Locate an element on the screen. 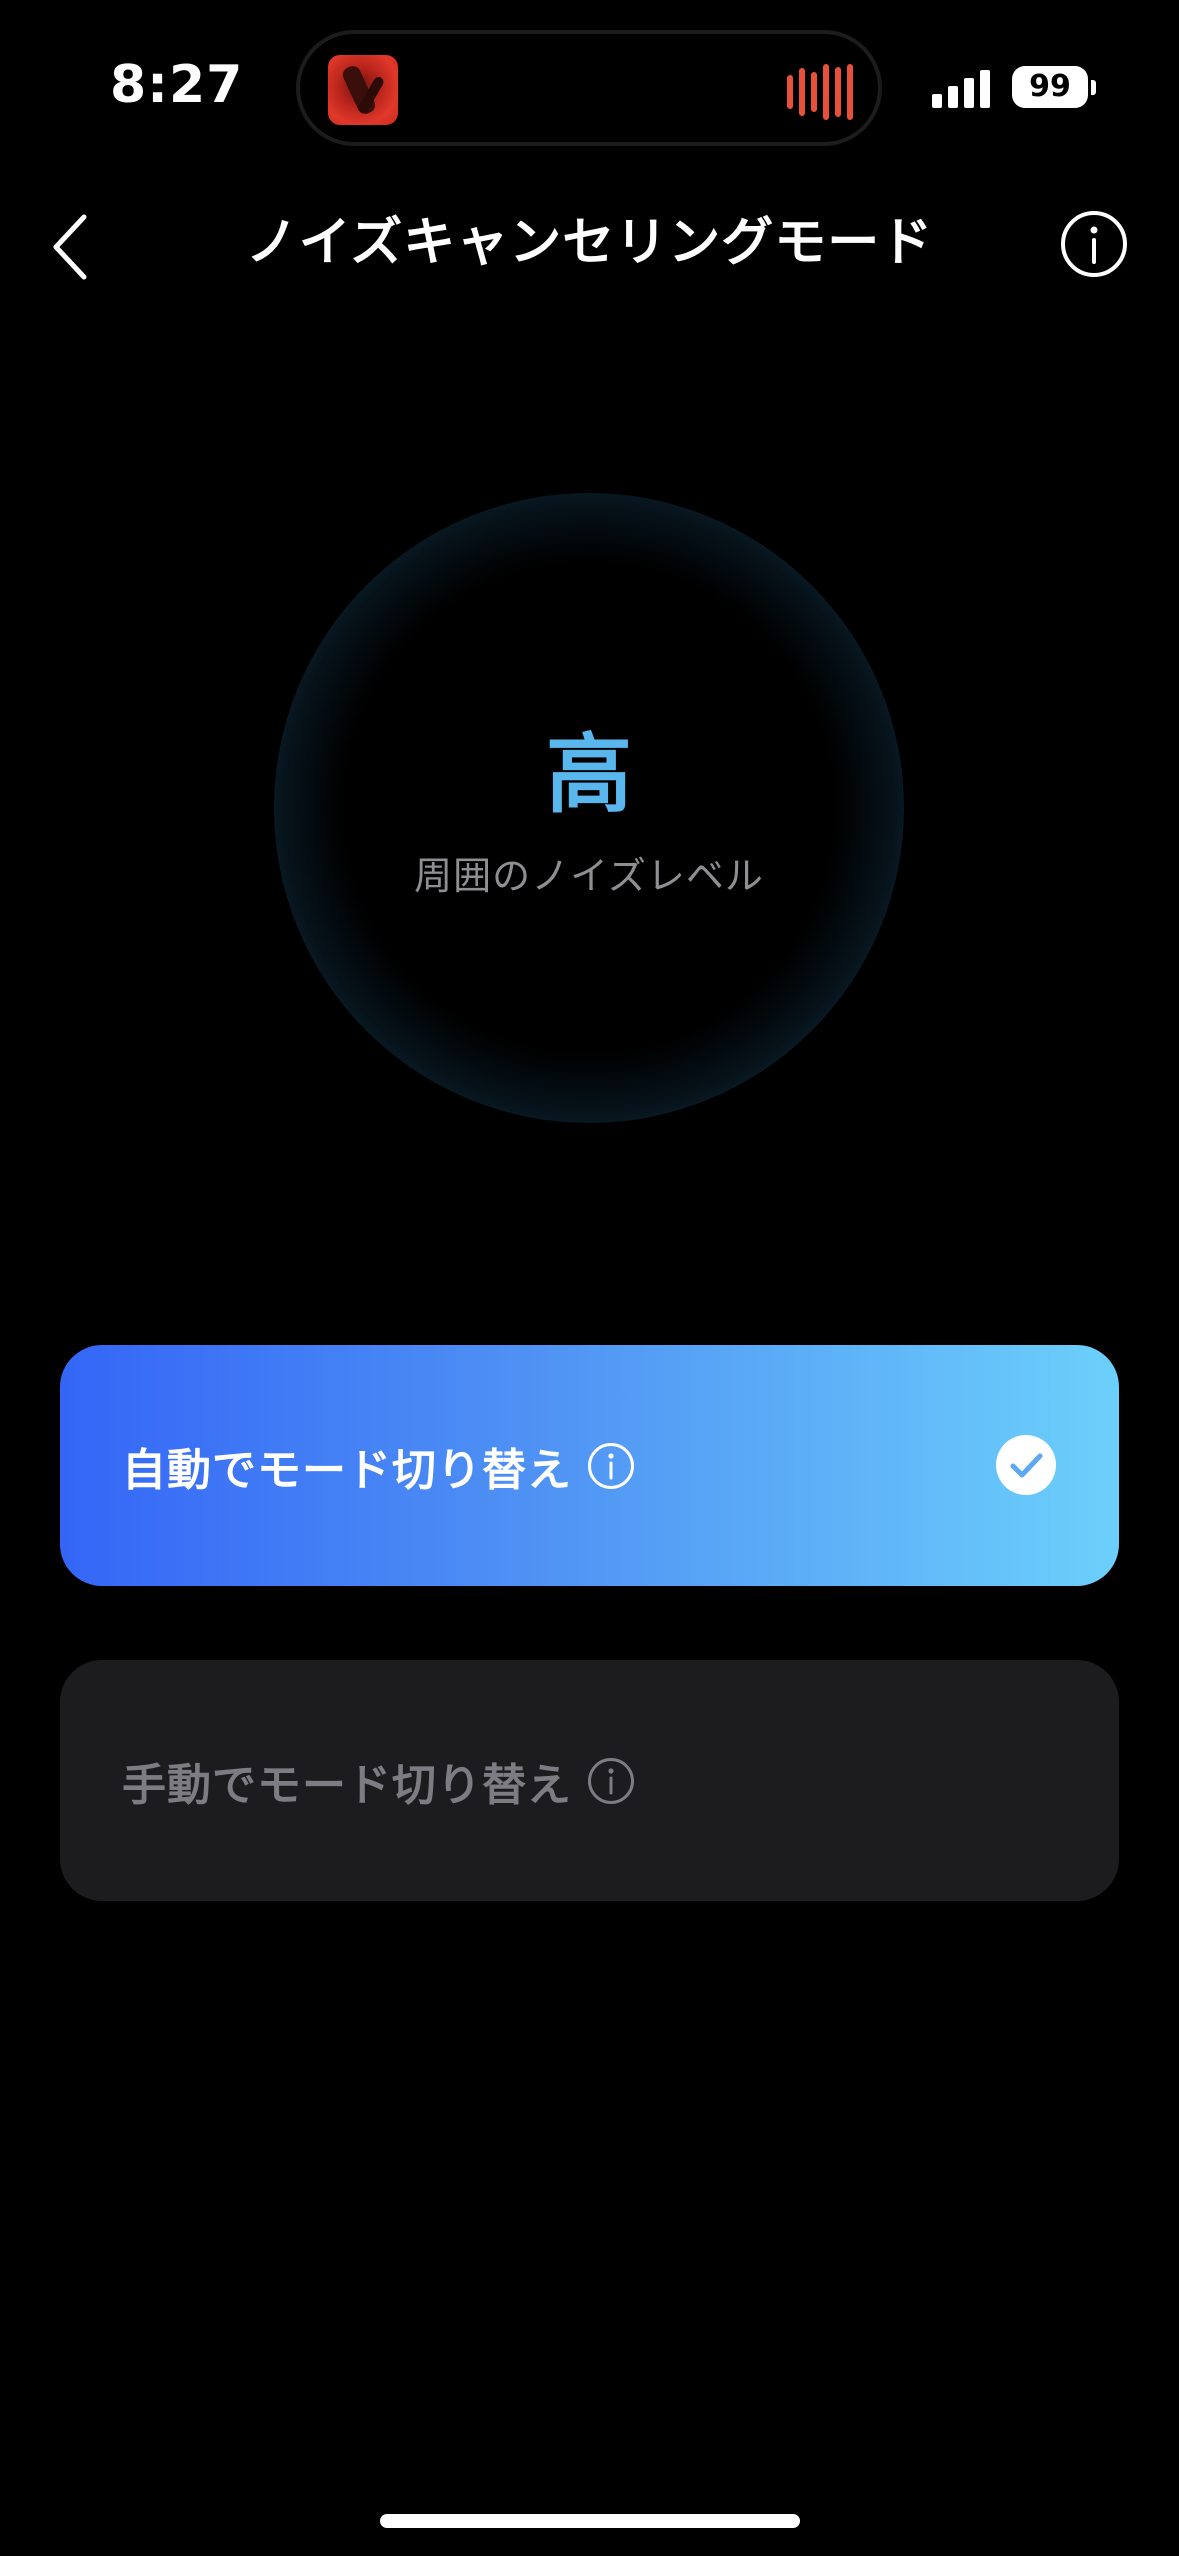 The image size is (1179, 2556). page-title: ノイズキャンセリングモード is located at coordinates (589, 243).